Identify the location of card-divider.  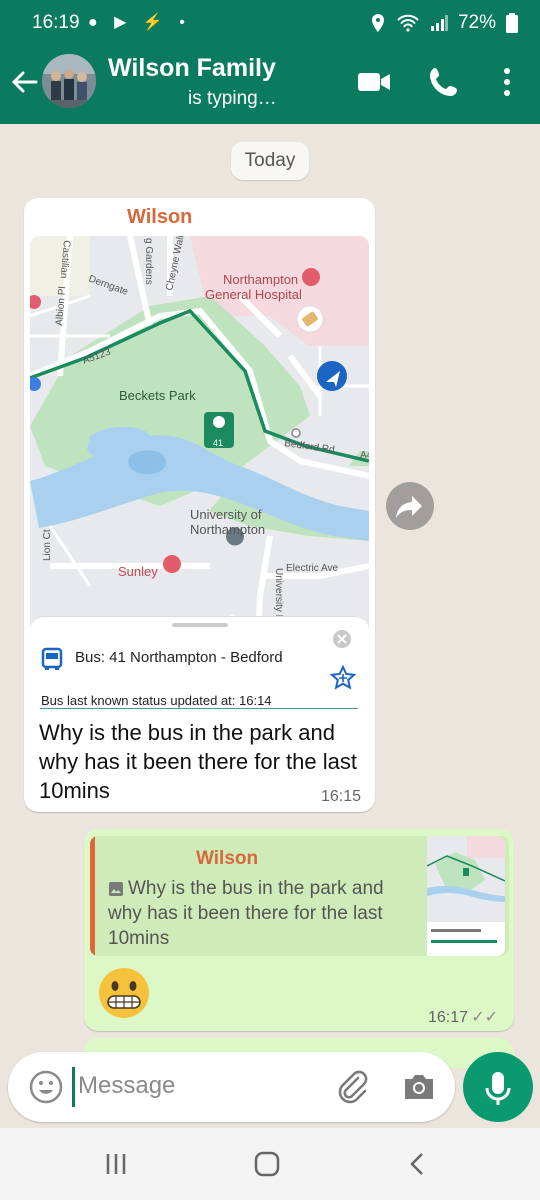
(199, 708).